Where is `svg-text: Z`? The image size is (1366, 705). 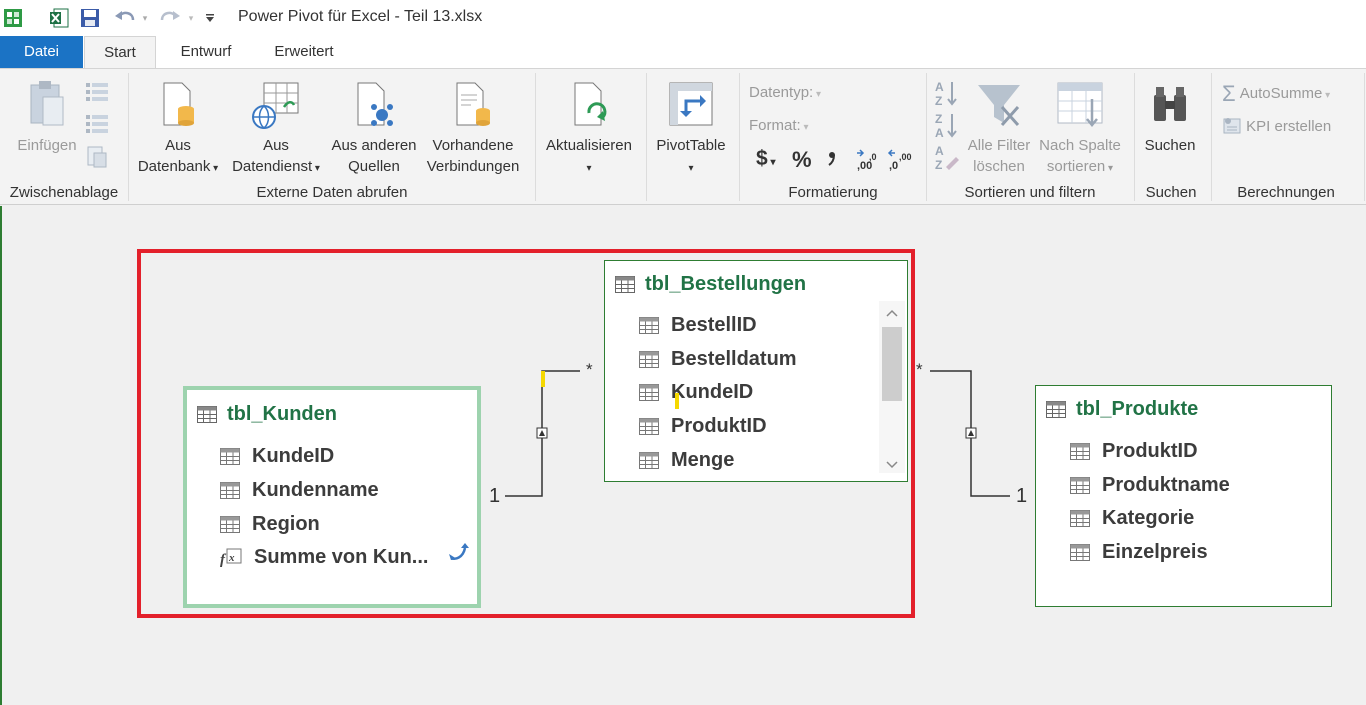 svg-text: Z is located at coordinates (938, 164).